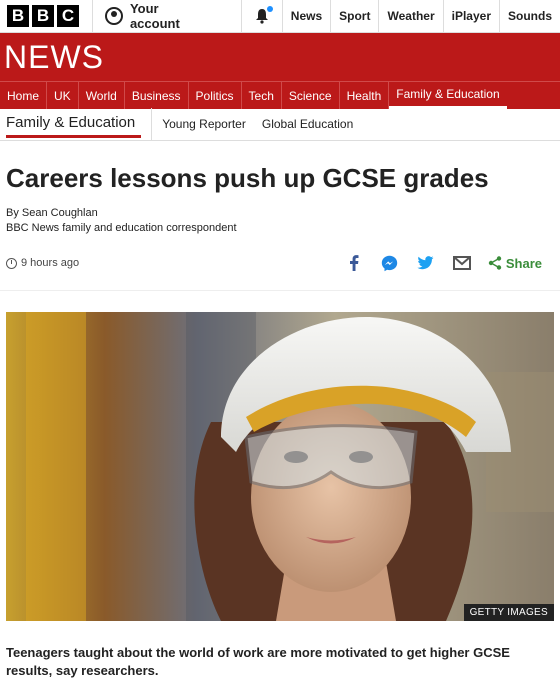 The image size is (560, 687). I want to click on top-nav: News Sport Weather iPlayer Sounds, so click(420, 16).